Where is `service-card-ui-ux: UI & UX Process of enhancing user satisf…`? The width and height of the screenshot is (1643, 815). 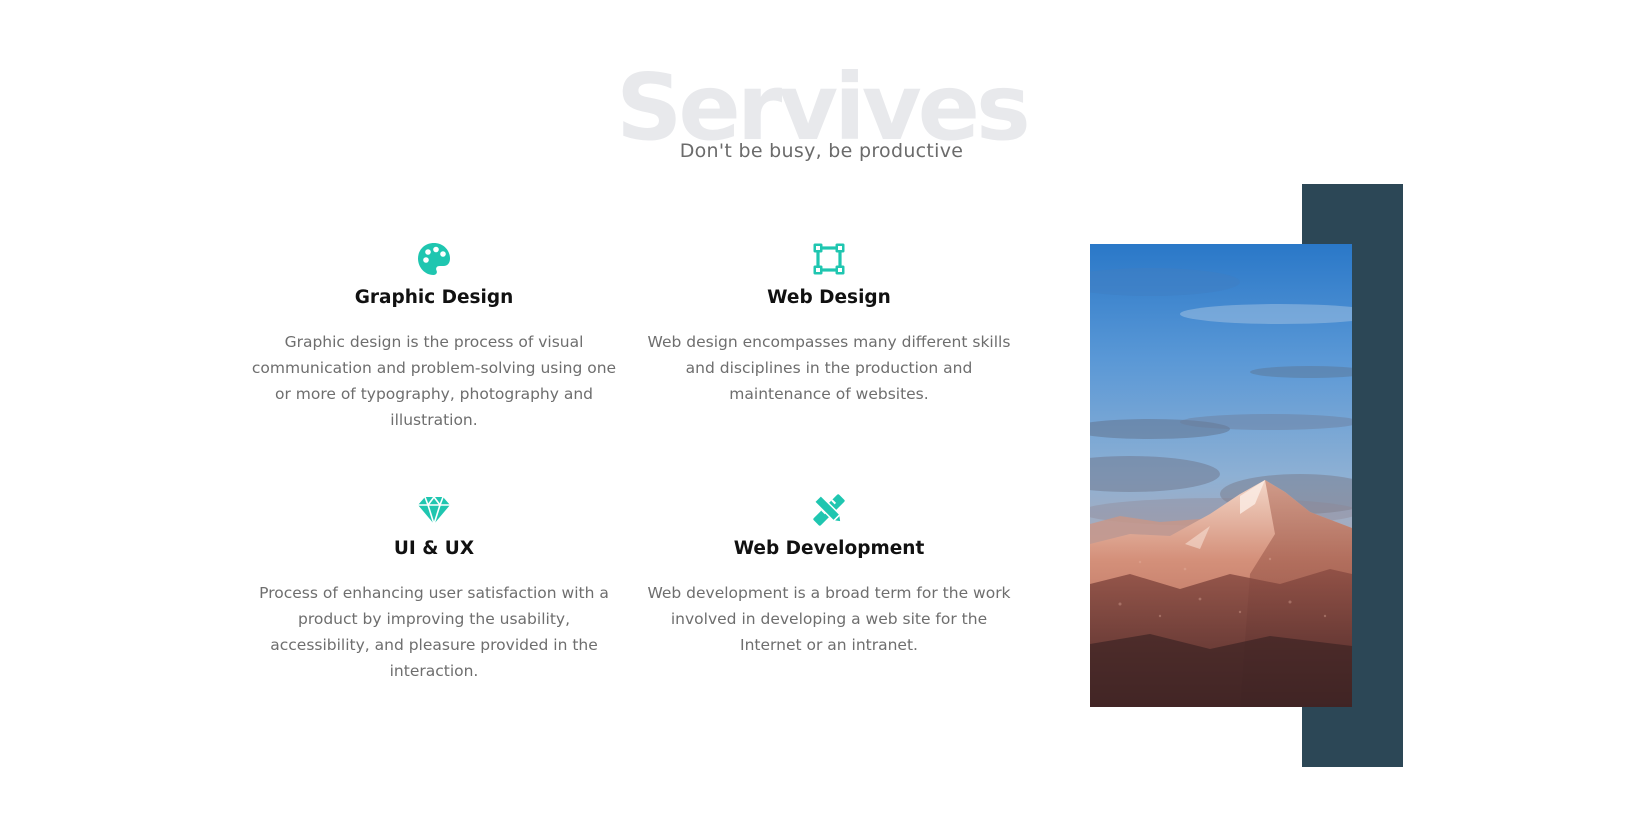
service-card-ui-ux: UI & UX Process of enhancing user satisf… is located at coordinates (434, 588).